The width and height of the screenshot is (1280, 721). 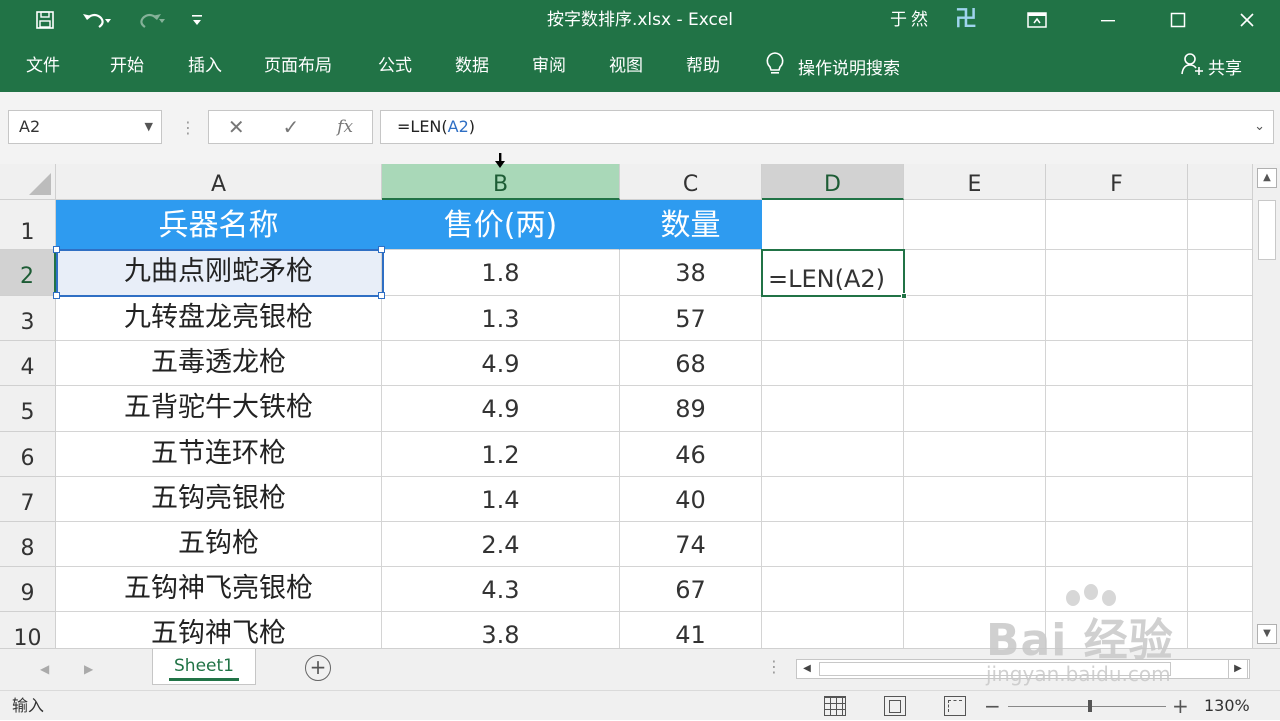 I want to click on cell-e7, so click(x=975, y=499).